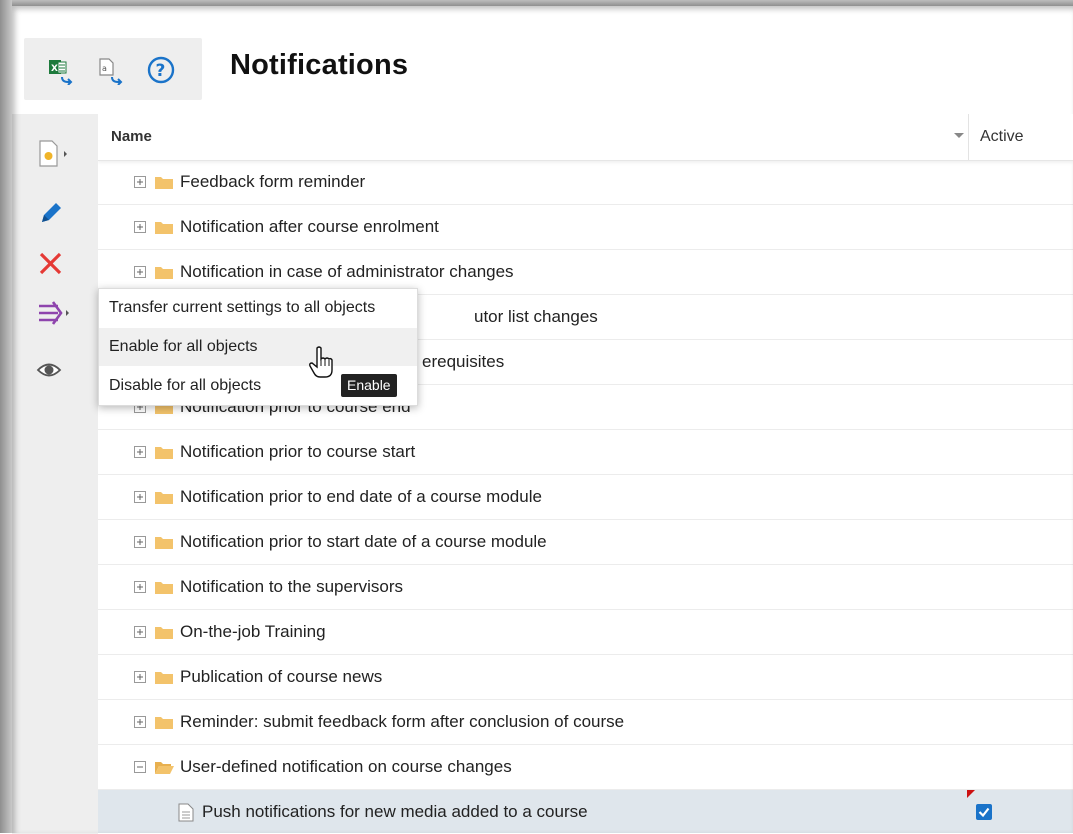  Describe the element at coordinates (585, 677) in the screenshot. I see `table-row: Publication of course news` at that location.